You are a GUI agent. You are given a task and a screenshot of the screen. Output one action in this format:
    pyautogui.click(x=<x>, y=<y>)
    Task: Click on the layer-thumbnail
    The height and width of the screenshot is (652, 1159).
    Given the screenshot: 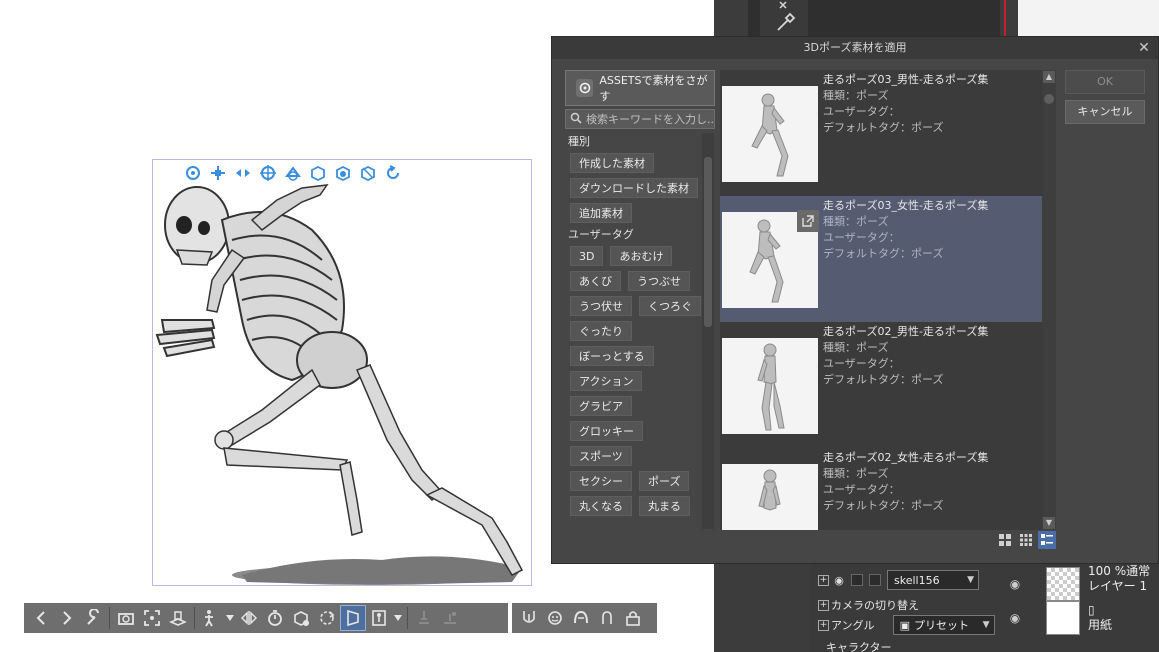 What is the action you would take?
    pyautogui.click(x=1063, y=618)
    